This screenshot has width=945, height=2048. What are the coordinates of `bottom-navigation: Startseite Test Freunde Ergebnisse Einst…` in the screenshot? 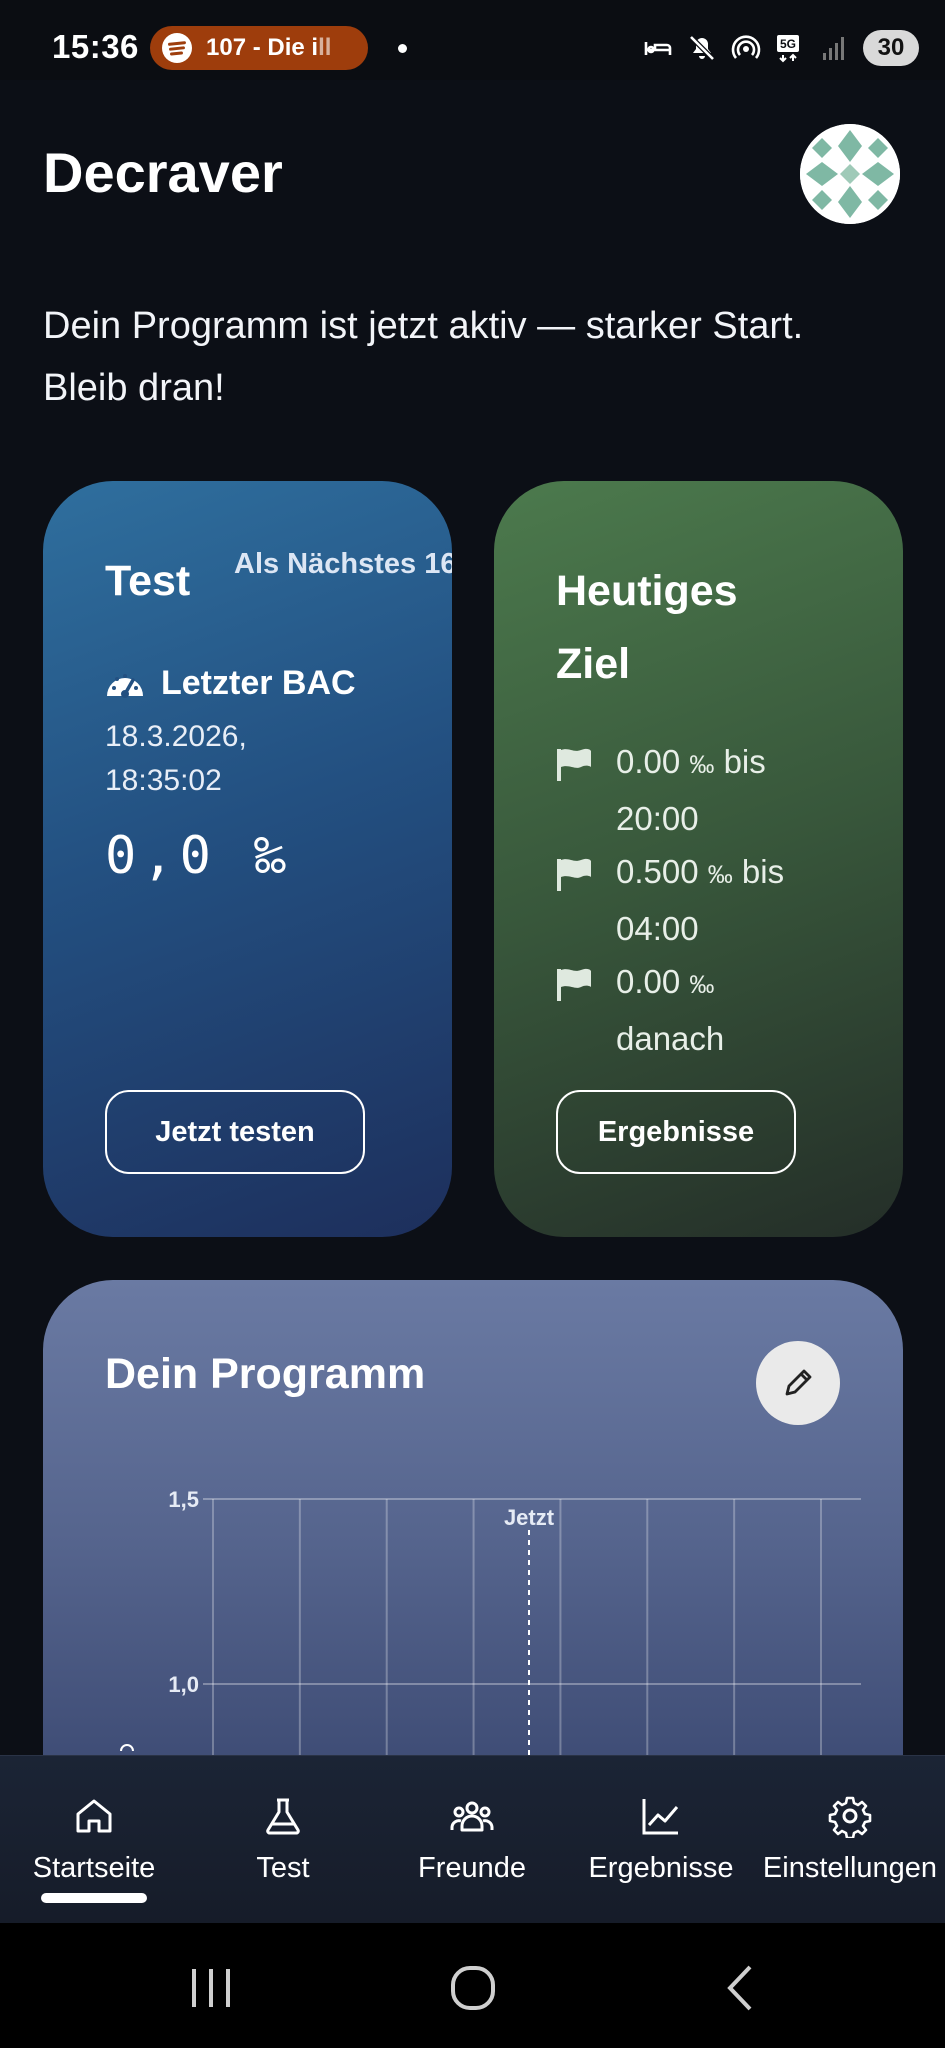 It's located at (472, 1839).